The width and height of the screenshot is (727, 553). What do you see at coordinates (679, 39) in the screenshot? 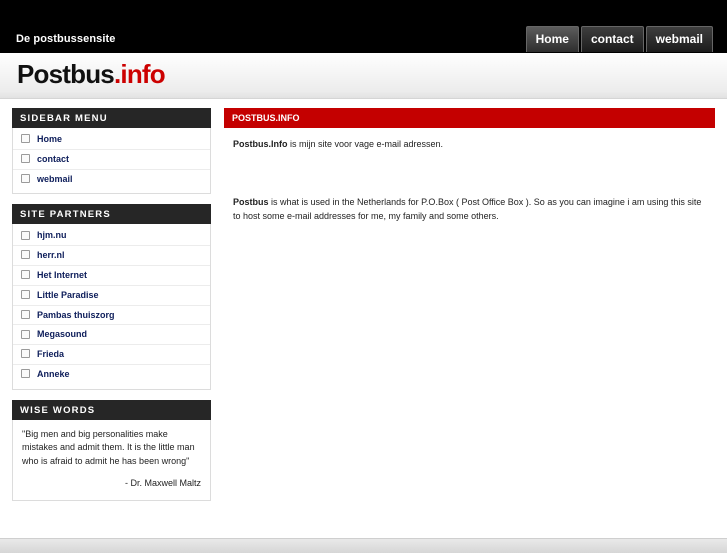
I see `nav-webmail-tab: webmail` at bounding box center [679, 39].